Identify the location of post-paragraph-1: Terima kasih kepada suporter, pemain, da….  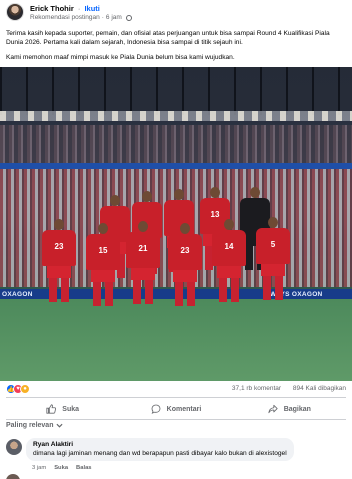
(168, 38).